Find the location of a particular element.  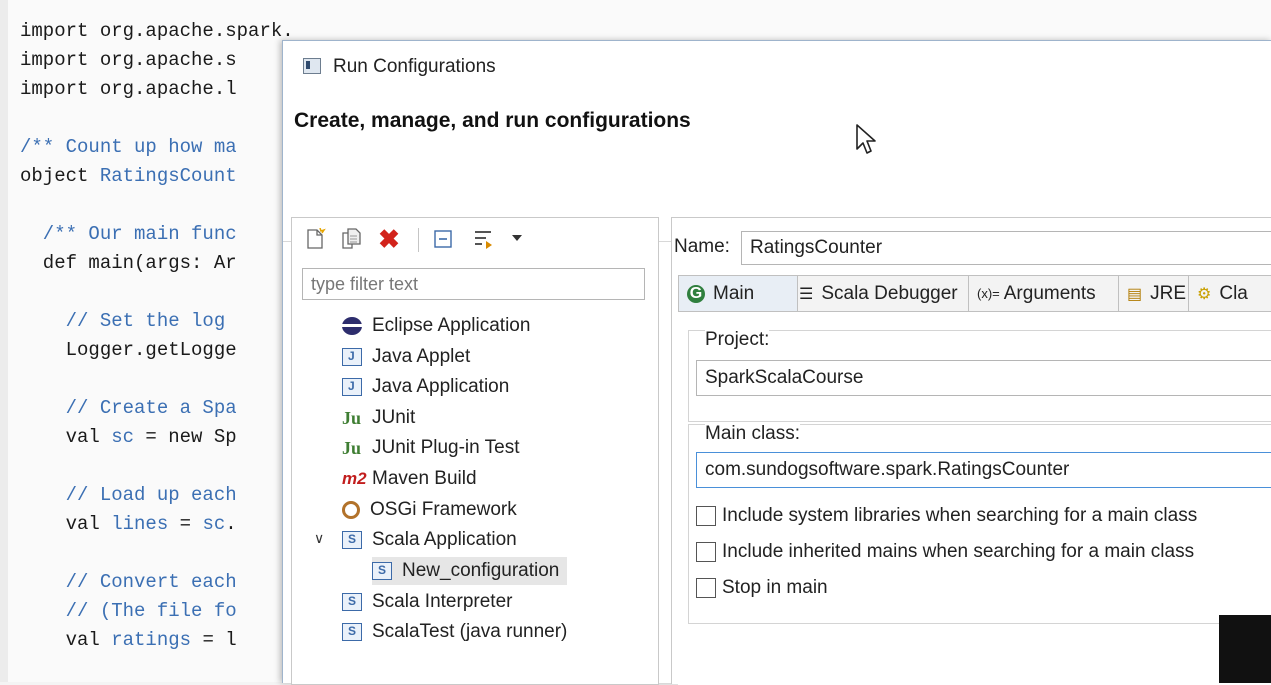

maven-icon: m2 is located at coordinates (354, 478).